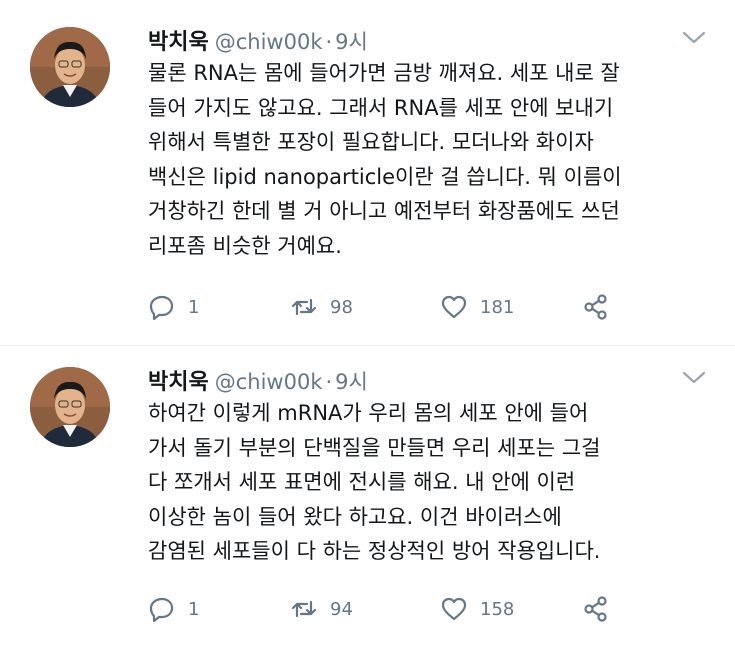  What do you see at coordinates (321, 609) in the screenshot?
I see `retweet-button: 94` at bounding box center [321, 609].